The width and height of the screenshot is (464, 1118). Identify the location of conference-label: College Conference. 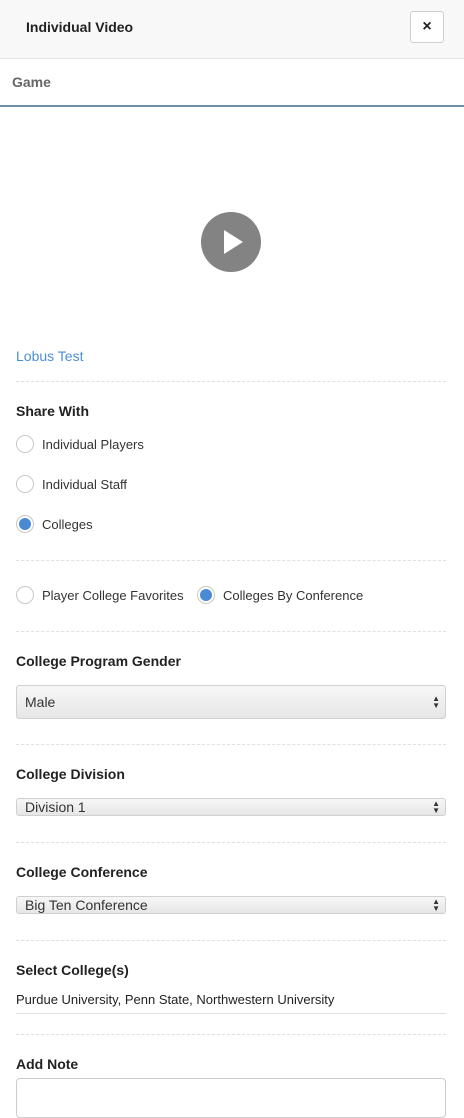
(82, 872).